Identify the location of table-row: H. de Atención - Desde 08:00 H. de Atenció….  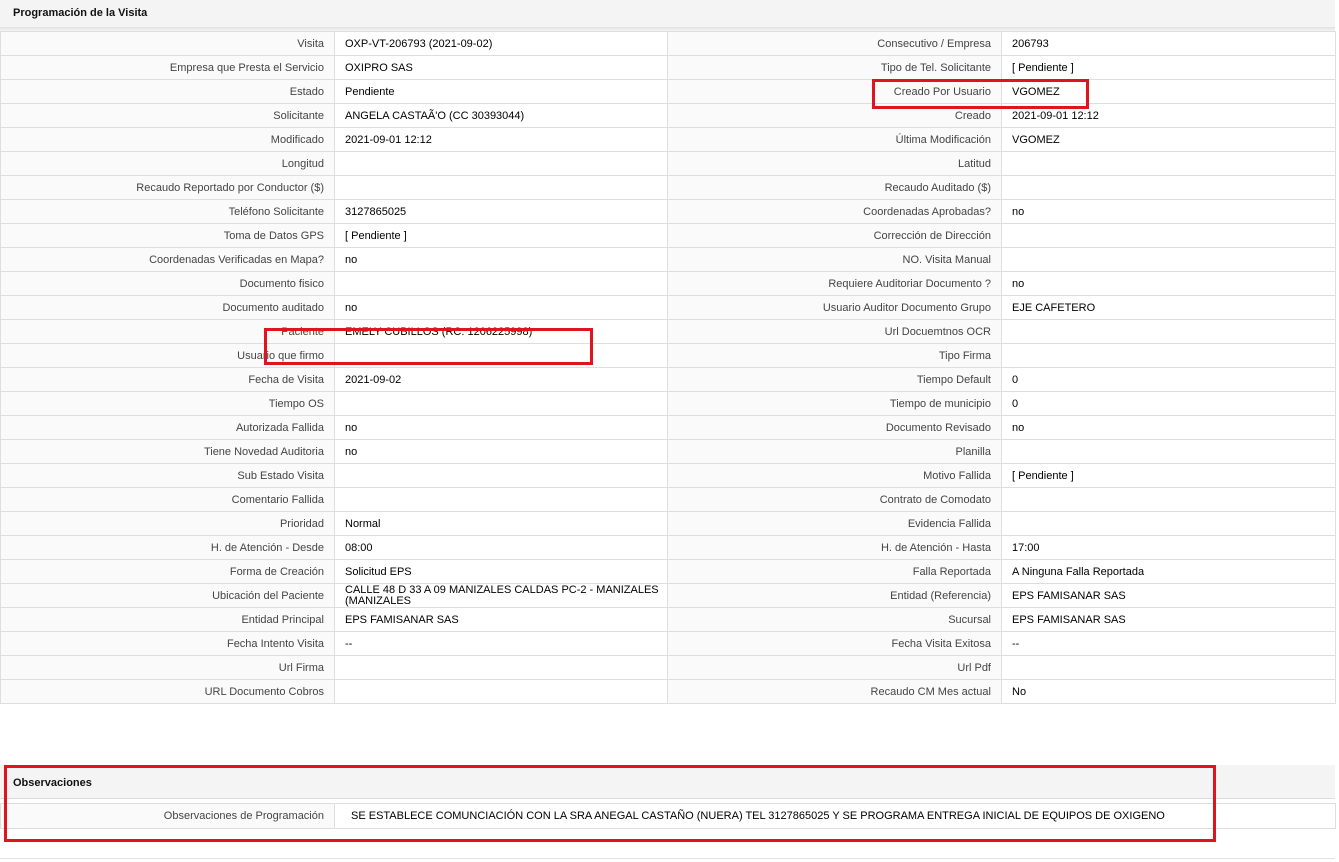
(668, 547).